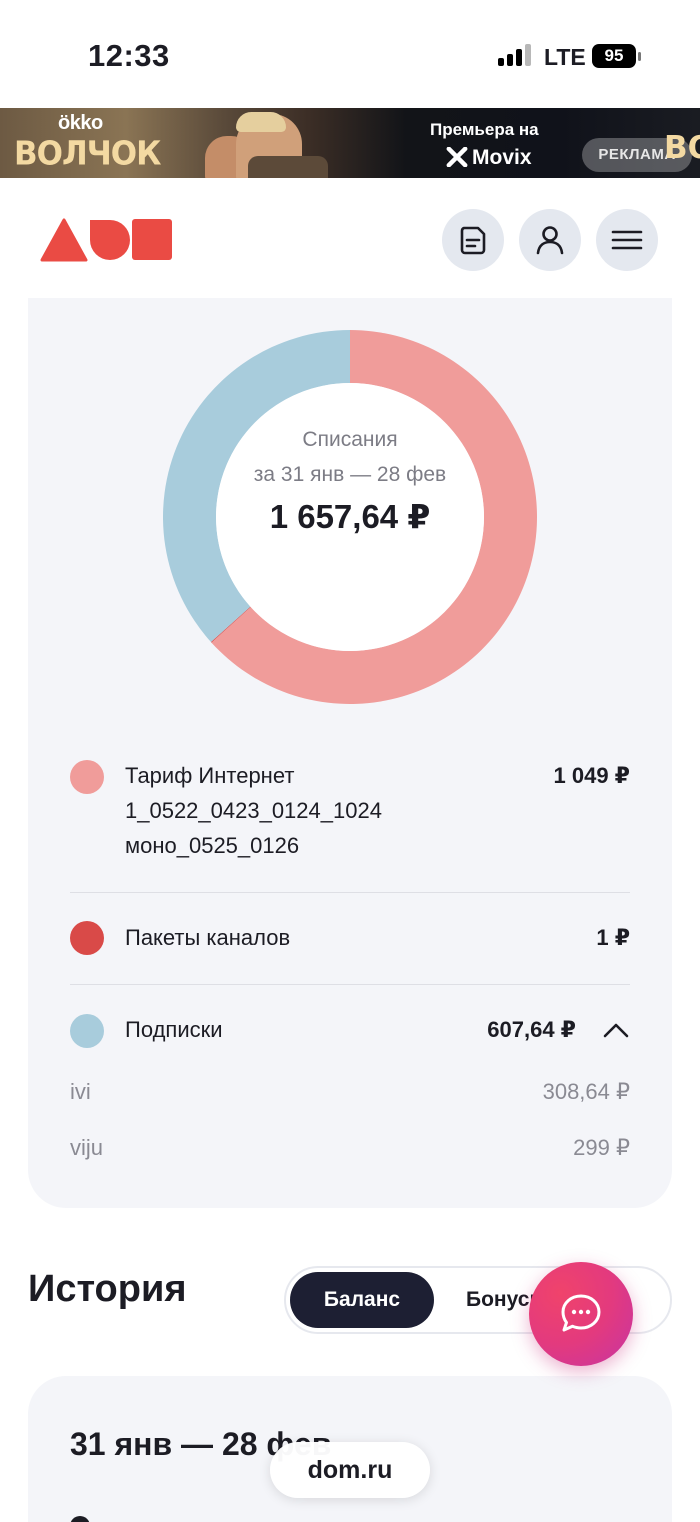 This screenshot has height=1522, width=700. I want to click on ad-banner: ökko ВОЛЧОК Премьера на Movix РЕКЛАМА ВО, so click(350, 143).